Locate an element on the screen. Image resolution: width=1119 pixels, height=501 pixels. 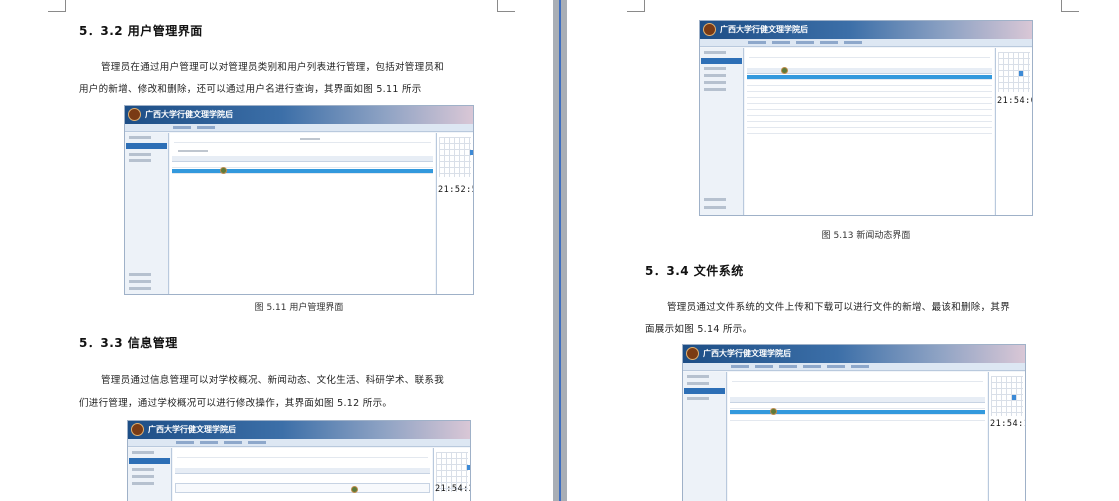
section-heading-5-3-3: 5．3.3 信息管理 is located at coordinates (128, 343).